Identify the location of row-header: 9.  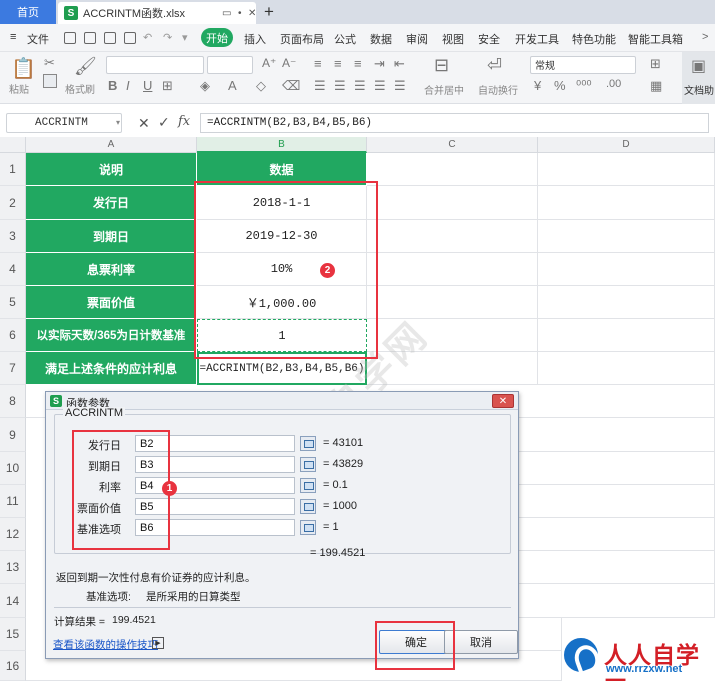
(13, 435).